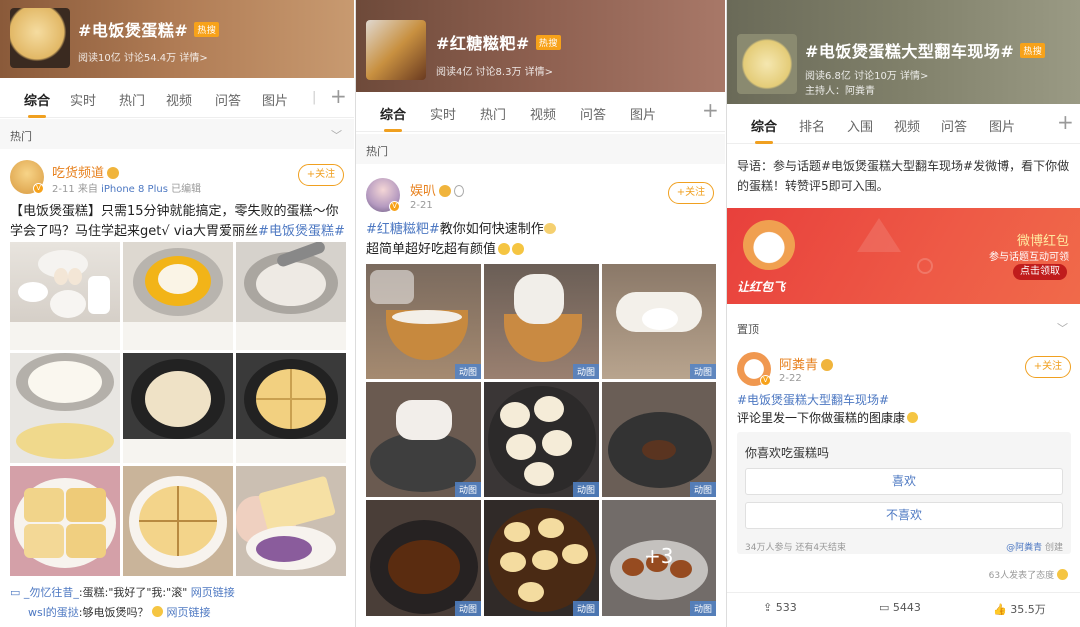 This screenshot has width=1080, height=627. What do you see at coordinates (65, 408) in the screenshot?
I see `photo-batter-bowl` at bounding box center [65, 408].